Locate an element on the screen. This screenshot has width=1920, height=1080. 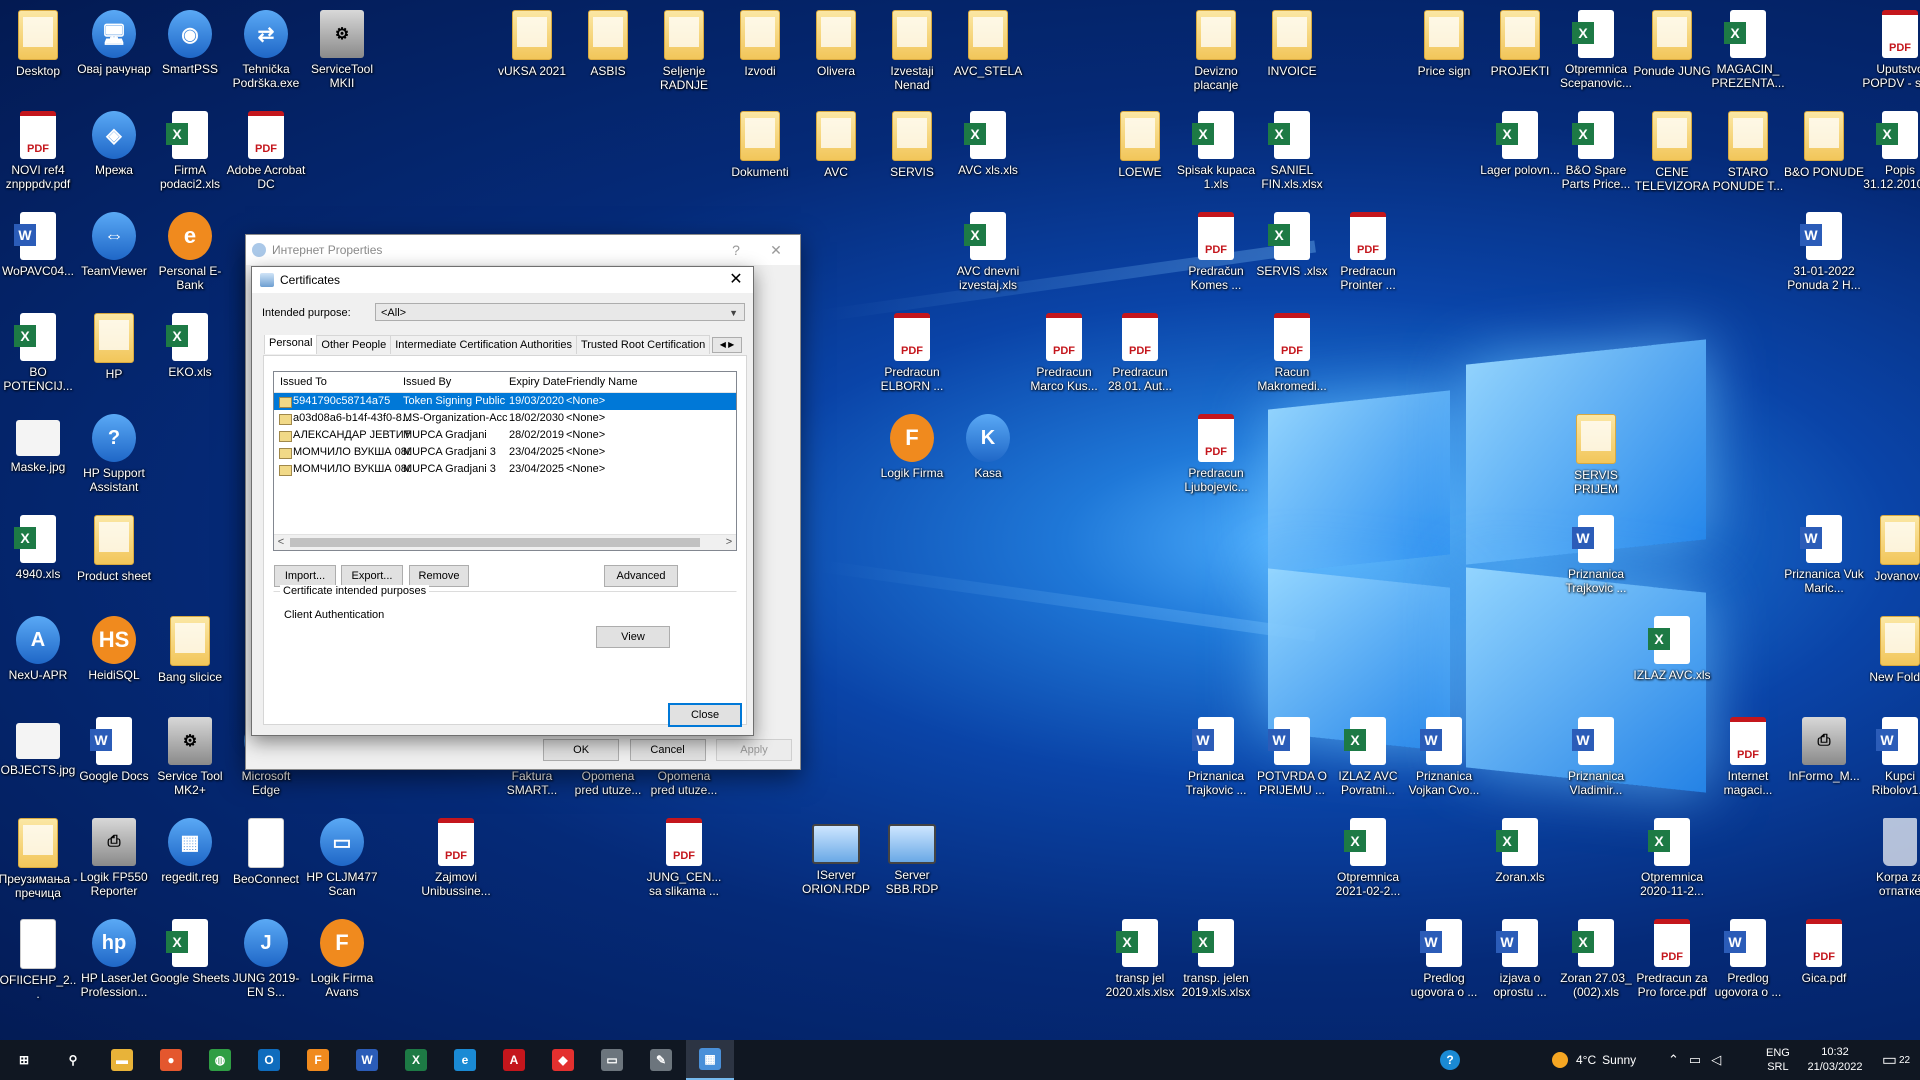
desktop-icon: ⚙ ServiceTool MKII is located at coordinates (342, 54).